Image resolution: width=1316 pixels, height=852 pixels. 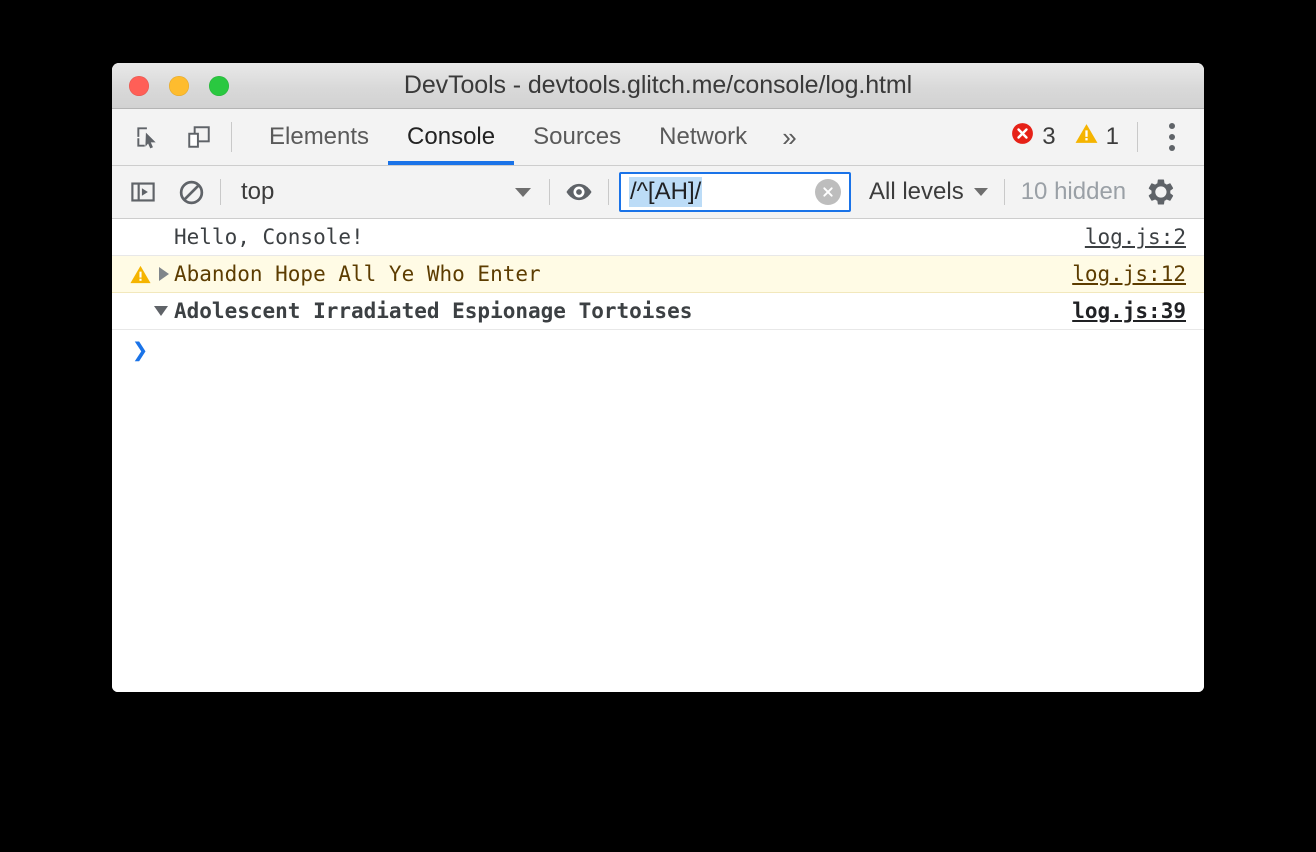 I want to click on gear-icon, so click(x=1161, y=192).